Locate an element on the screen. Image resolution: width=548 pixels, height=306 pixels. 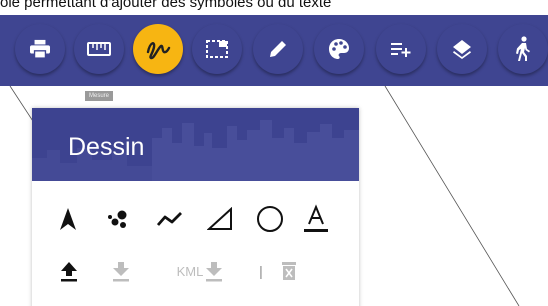
point-tool-button is located at coordinates (118, 219).